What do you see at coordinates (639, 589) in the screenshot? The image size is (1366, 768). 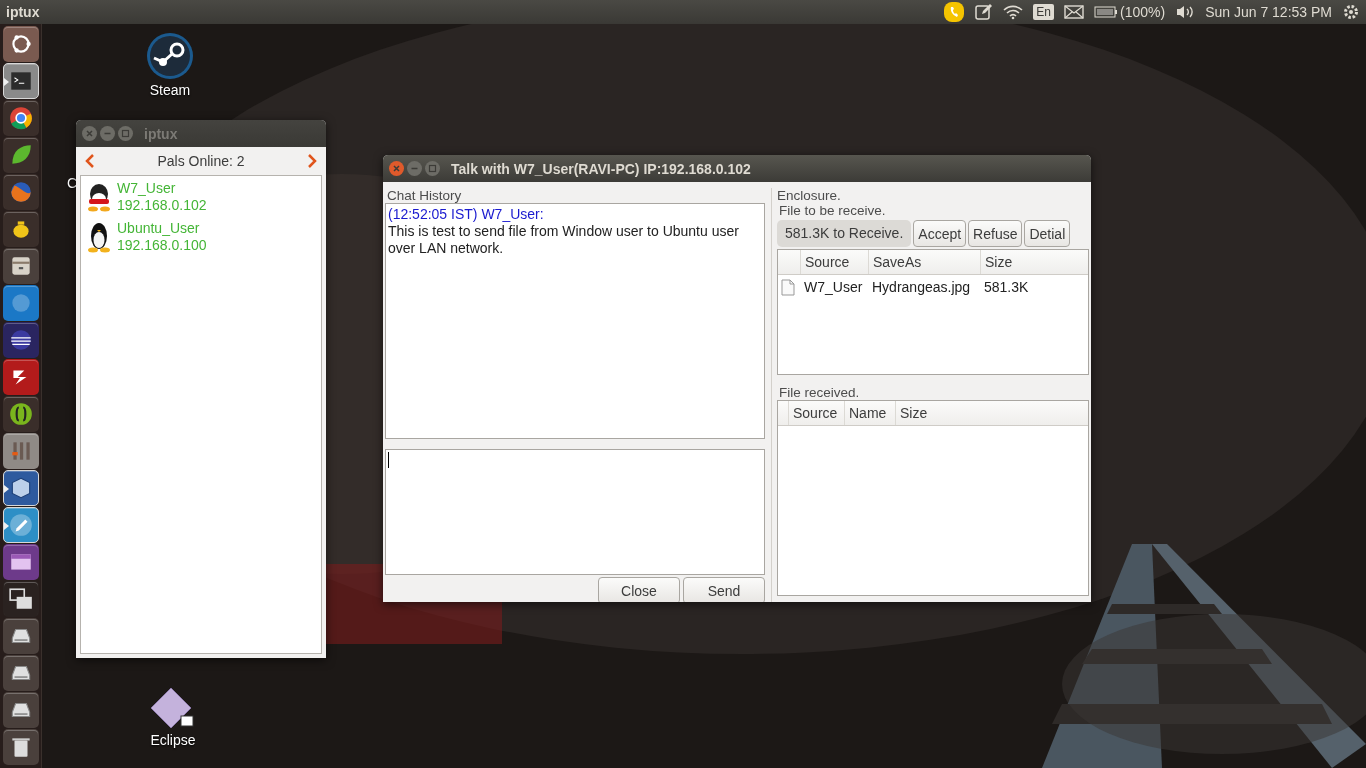 I see `close-button: Close` at bounding box center [639, 589].